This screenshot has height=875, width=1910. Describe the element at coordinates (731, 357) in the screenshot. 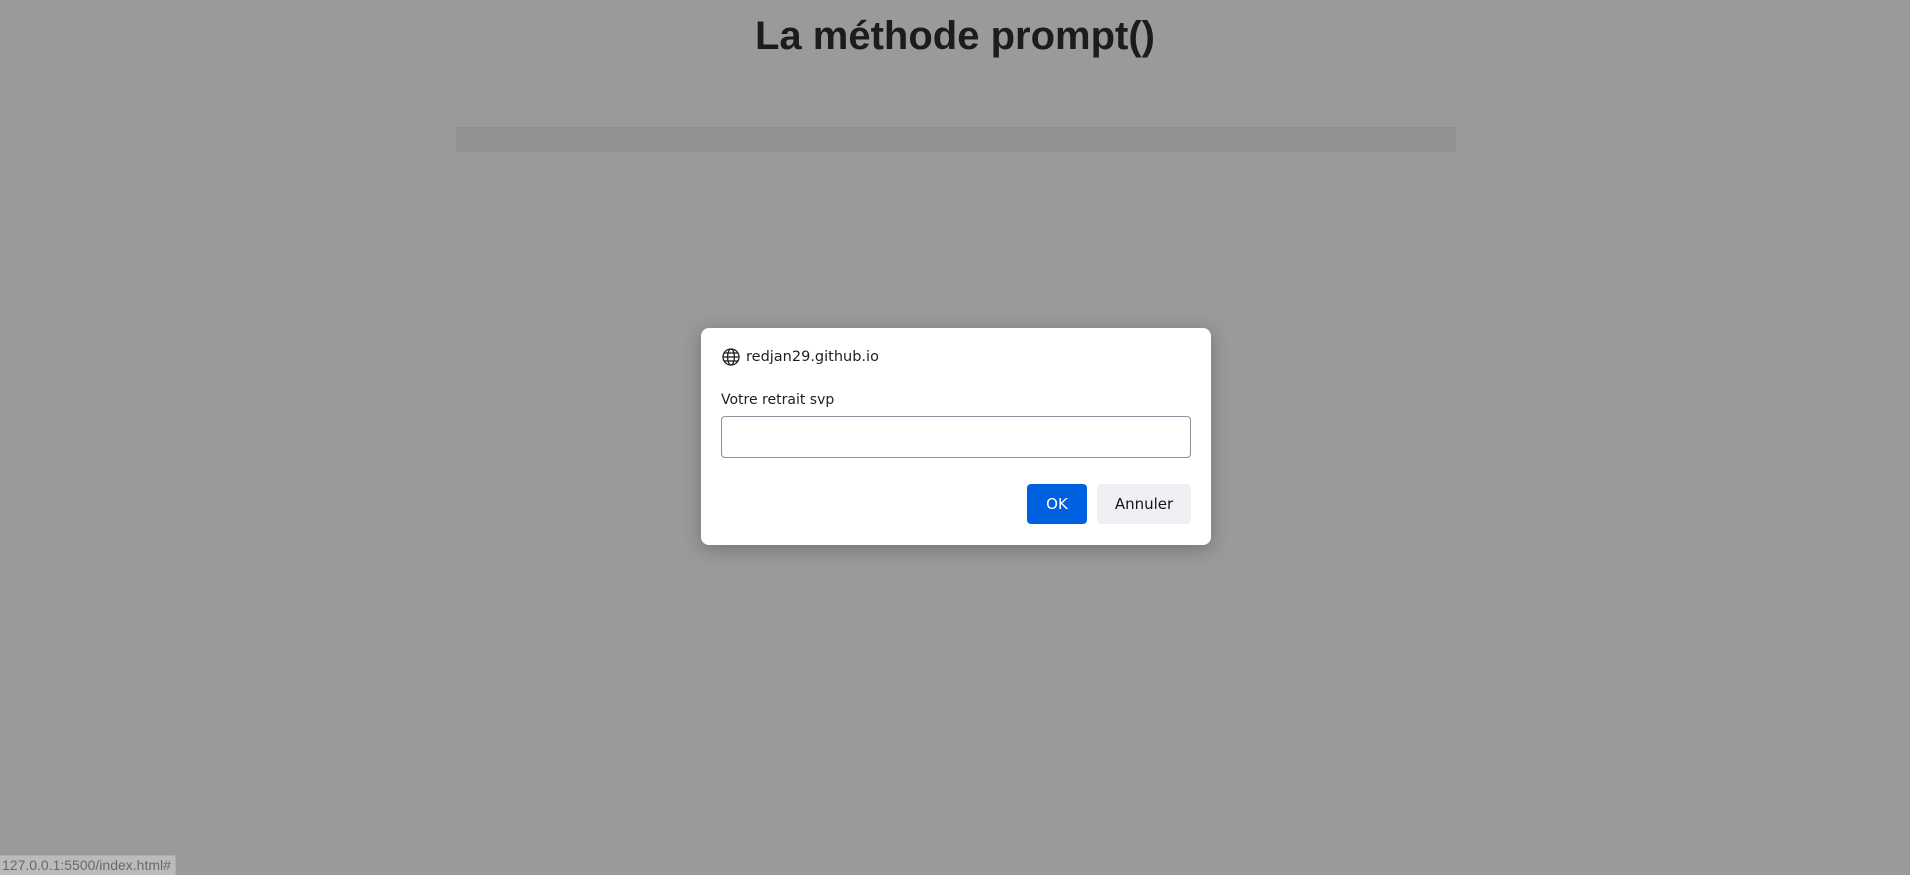

I see `globe-icon` at that location.